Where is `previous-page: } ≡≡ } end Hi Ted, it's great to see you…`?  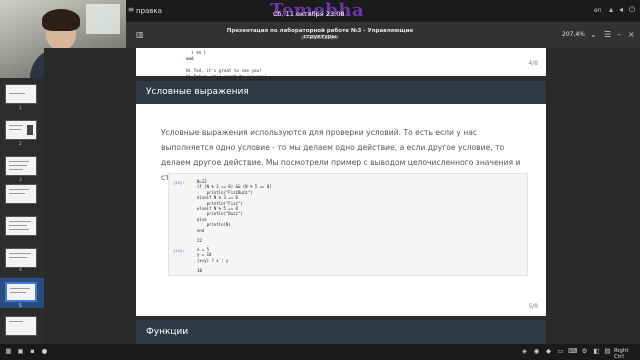
previous-page: } ≡≡ } end Hi Ted, it's great to see you… is located at coordinates (341, 63).